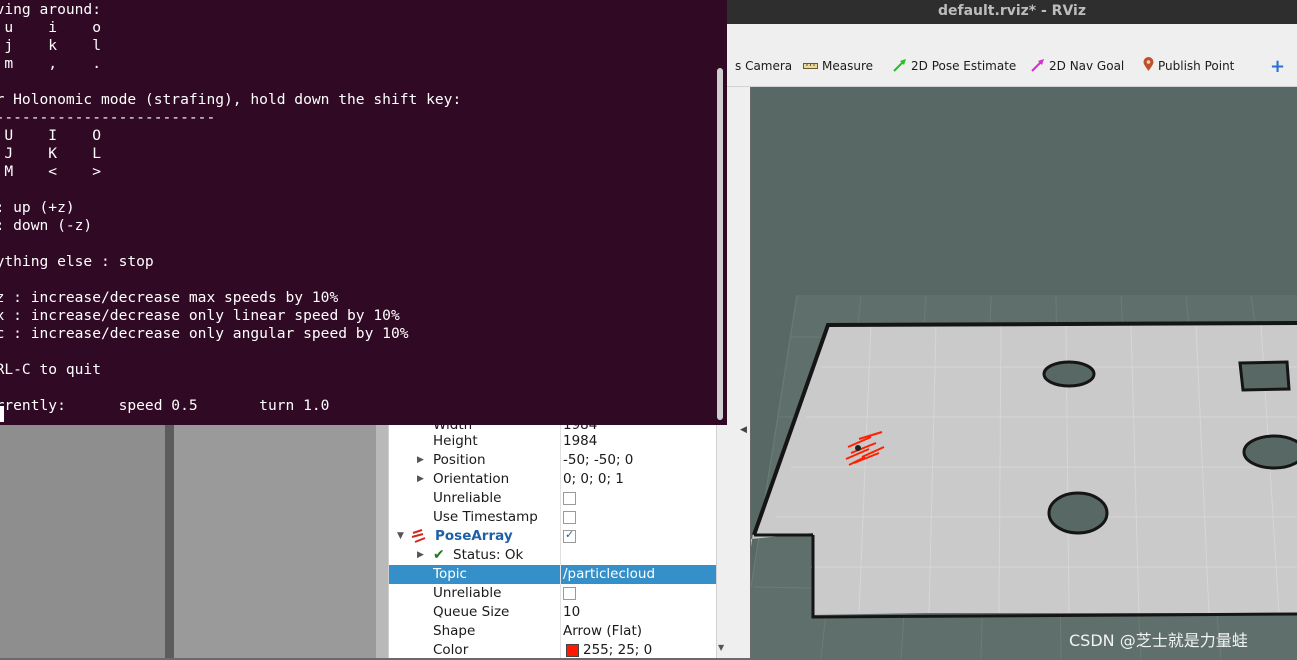 Image resolution: width=1297 pixels, height=660 pixels. I want to click on desktop-window-panel, so click(281, 541).